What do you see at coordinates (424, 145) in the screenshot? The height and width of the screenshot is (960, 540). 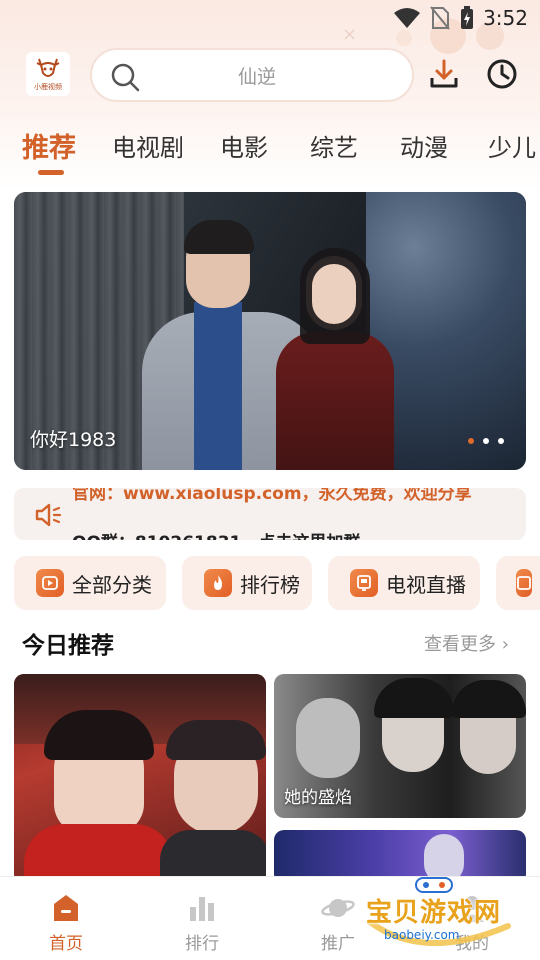 I see `tab-anime: 动漫` at bounding box center [424, 145].